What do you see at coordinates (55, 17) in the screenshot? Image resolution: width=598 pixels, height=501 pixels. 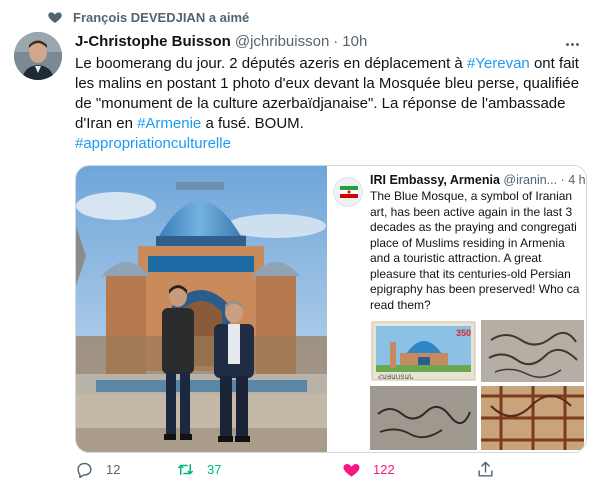 I see `heart-icon` at bounding box center [55, 17].